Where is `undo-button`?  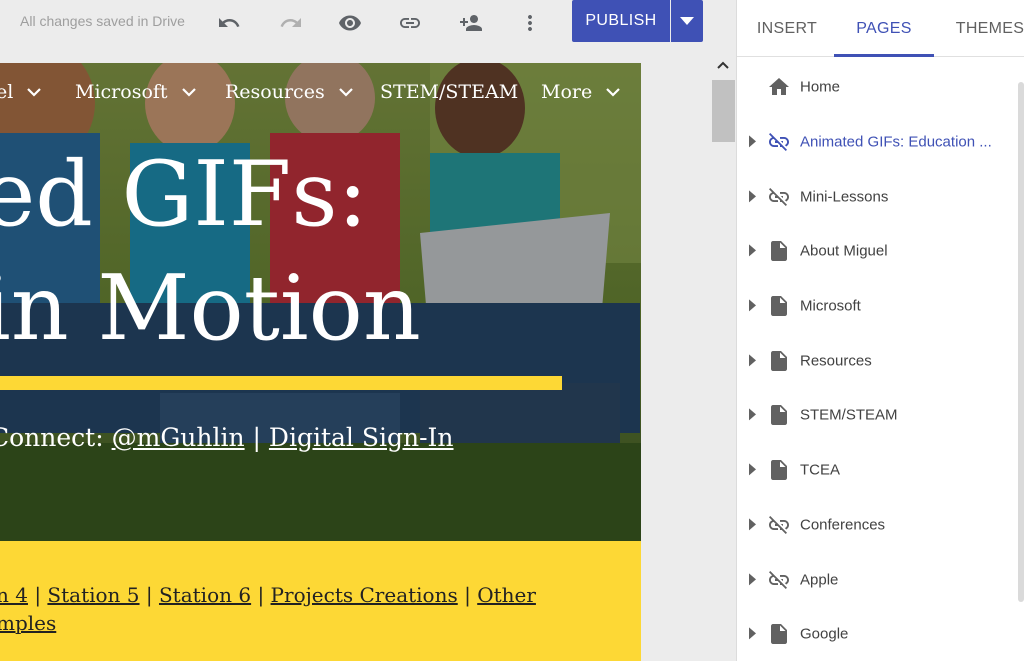
undo-button is located at coordinates (229, 23).